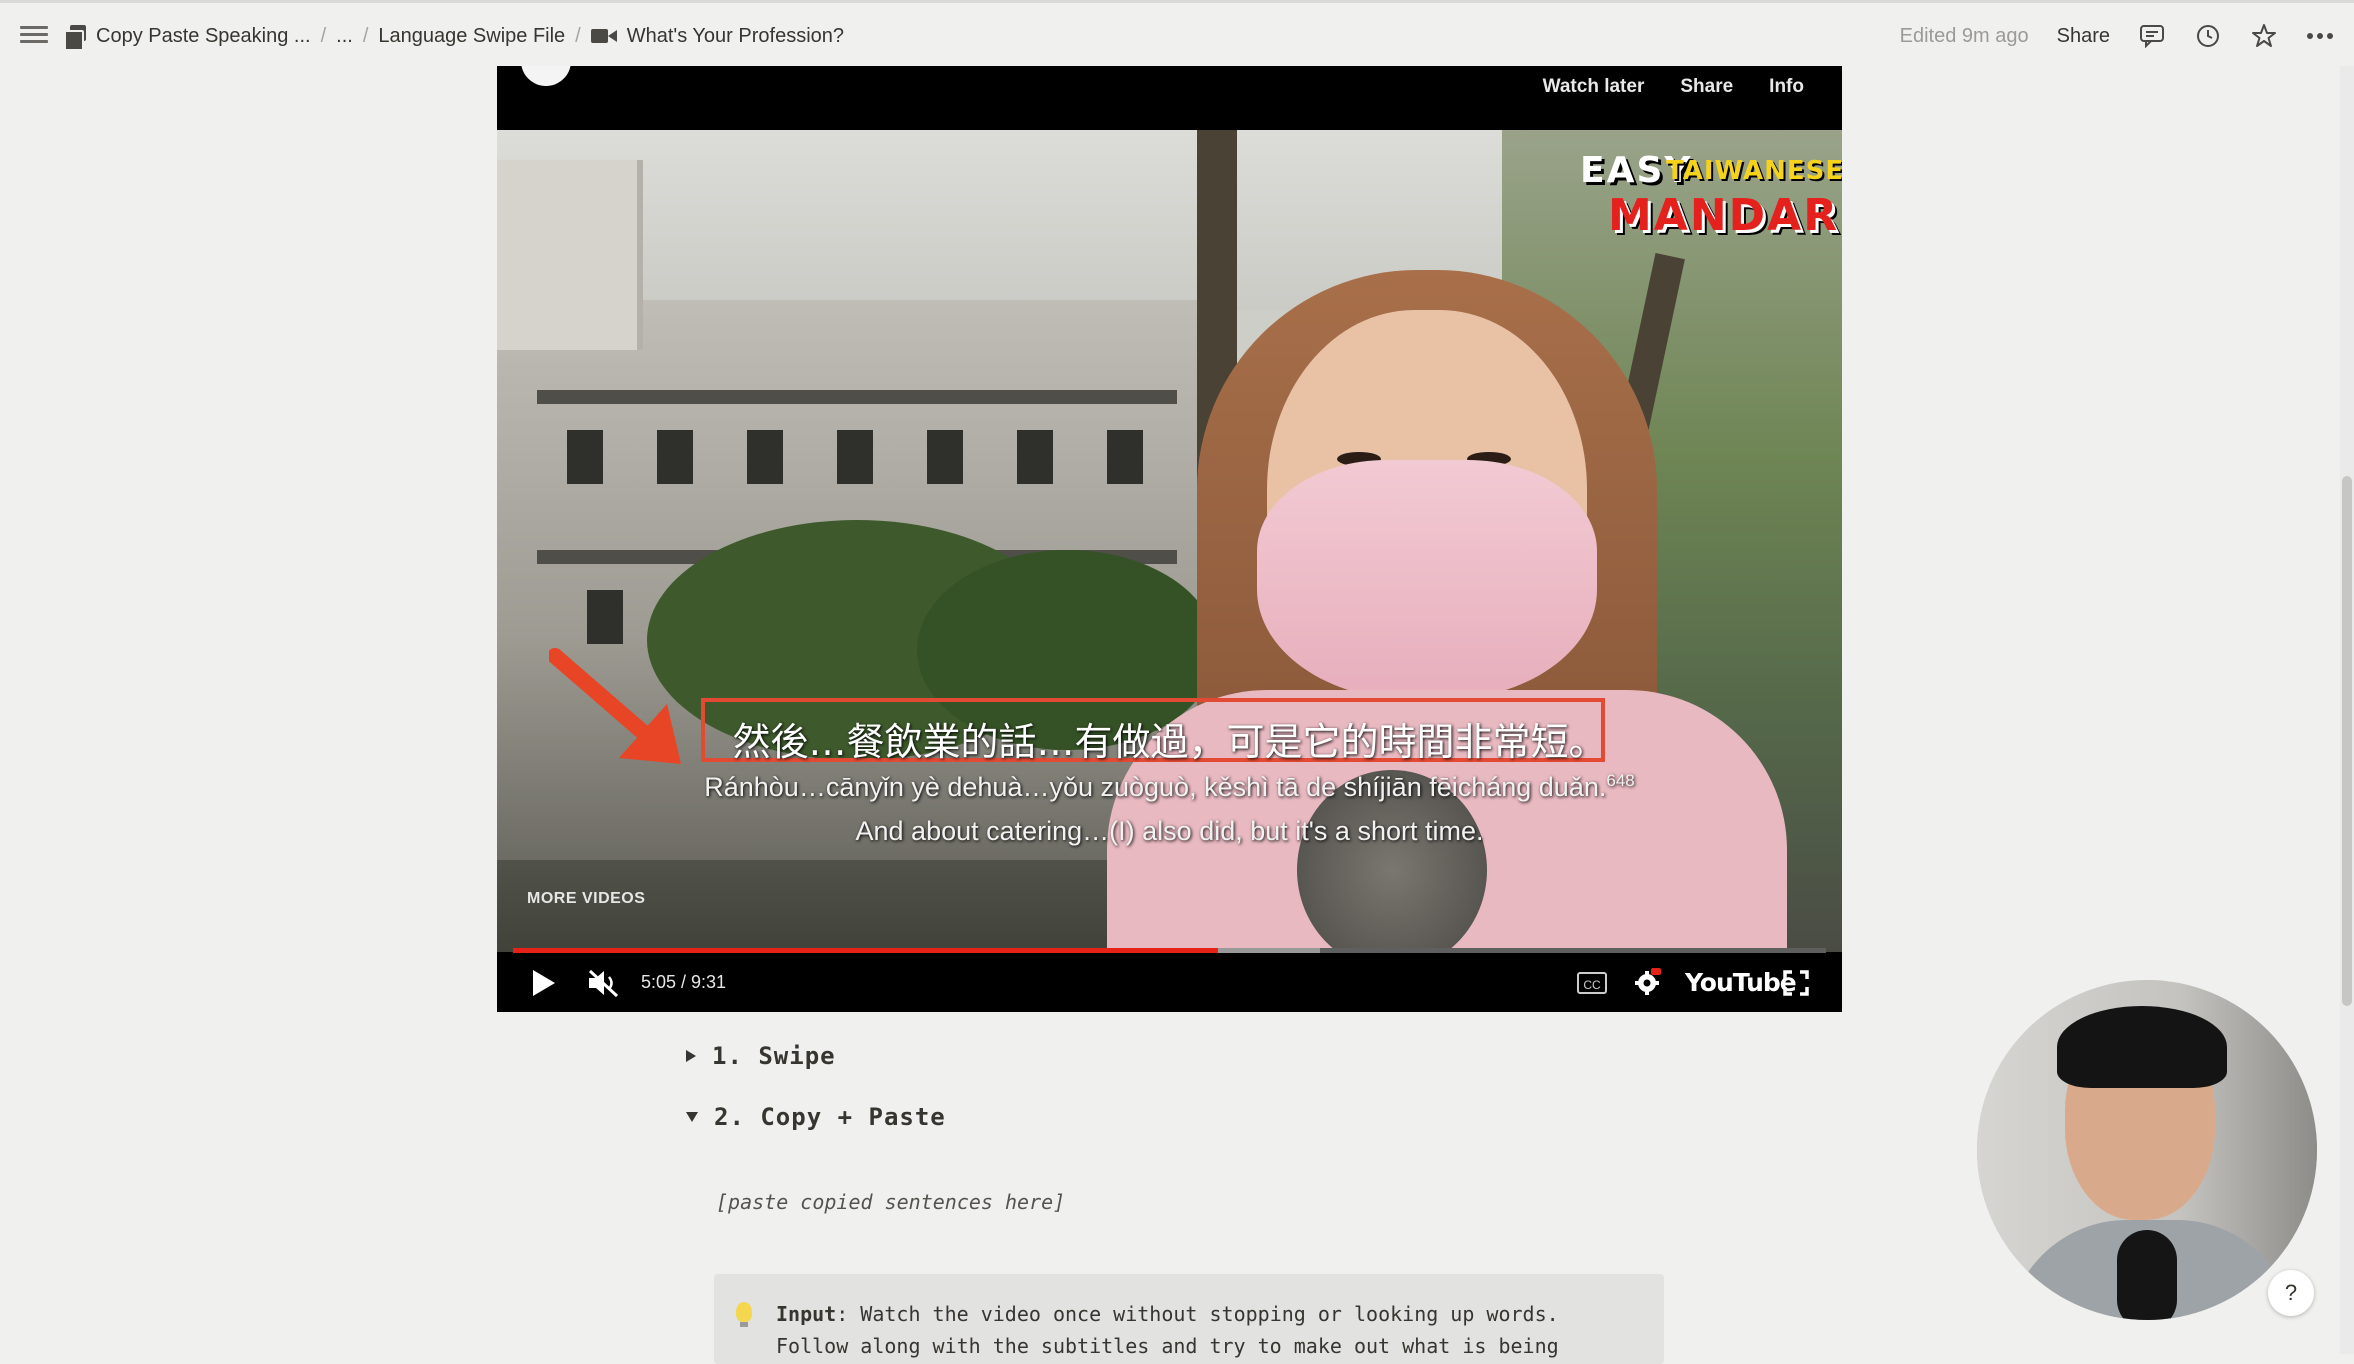 The image size is (2354, 1364). Describe the element at coordinates (2347, 741) in the screenshot. I see `scrollbar-thumb` at that location.